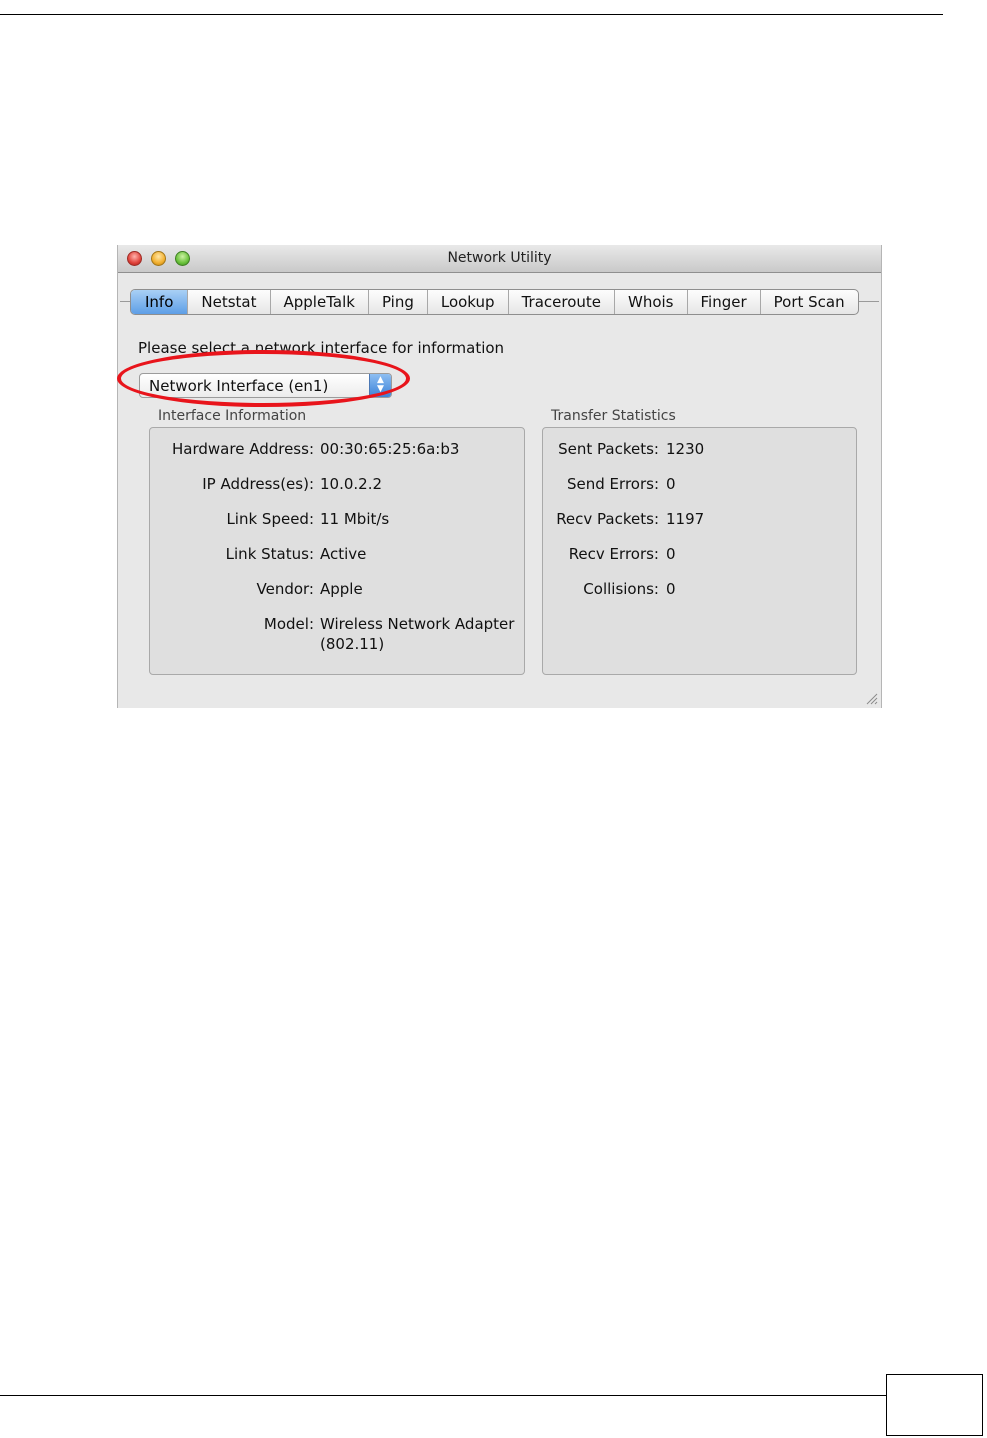 The height and width of the screenshot is (1438, 987). What do you see at coordinates (229, 302) in the screenshot?
I see `tab-netstat: Netstat` at bounding box center [229, 302].